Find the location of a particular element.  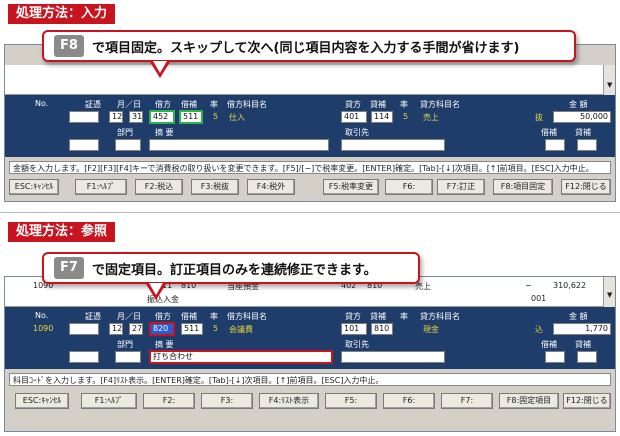

tax-flag: 込 is located at coordinates (539, 329).